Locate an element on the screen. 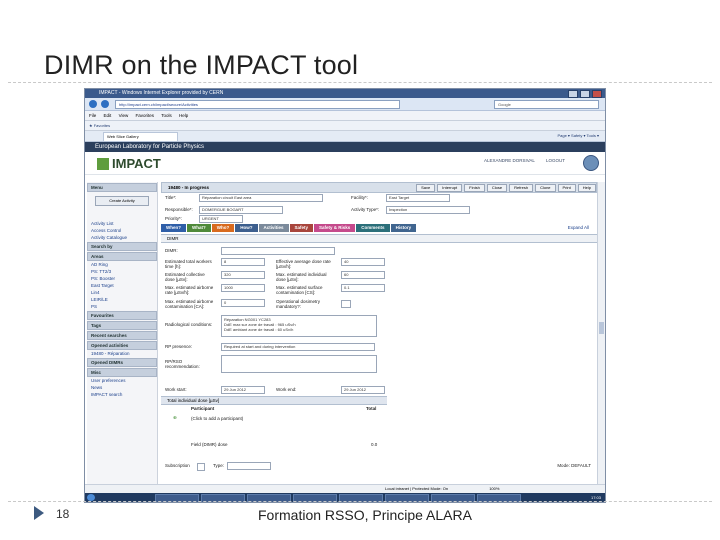 The width and height of the screenshot is (720, 540). facility-label: Facility*: is located at coordinates (360, 197).